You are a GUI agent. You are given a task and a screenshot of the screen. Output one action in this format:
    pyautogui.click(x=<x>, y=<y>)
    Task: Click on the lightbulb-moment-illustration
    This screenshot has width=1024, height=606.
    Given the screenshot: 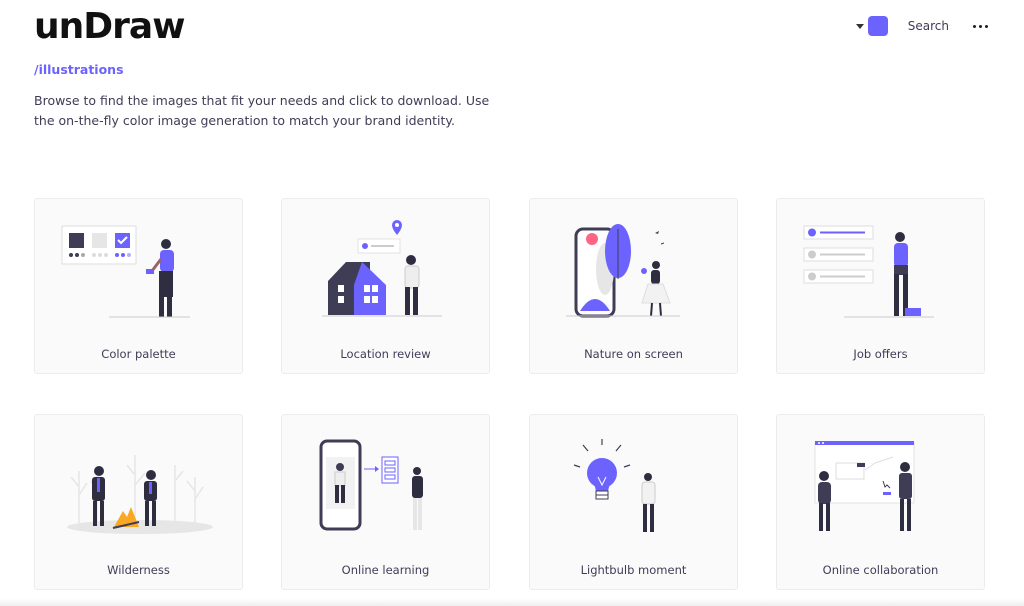 What is the action you would take?
    pyautogui.click(x=614, y=485)
    